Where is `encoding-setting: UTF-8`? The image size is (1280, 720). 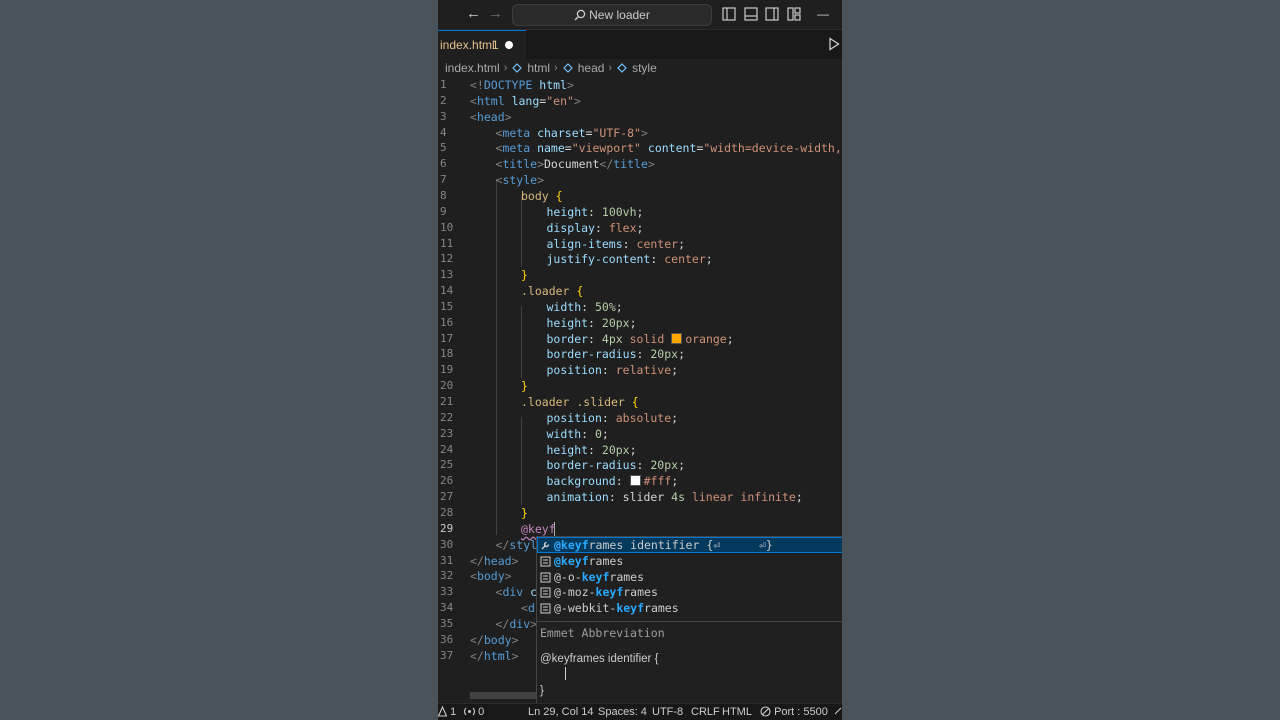
encoding-setting: UTF-8 is located at coordinates (667, 712).